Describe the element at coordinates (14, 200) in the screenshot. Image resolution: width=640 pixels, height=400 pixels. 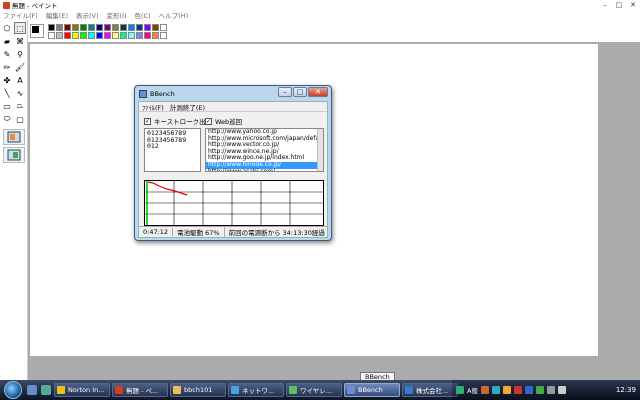
I see `toolbox: ⬠ ⬚ ▰ ⌘ ✎ ⚲ ✏ 🖌 ✤ A ╲ ∿ ▭ ⏢ ⬭ ▢` at that location.